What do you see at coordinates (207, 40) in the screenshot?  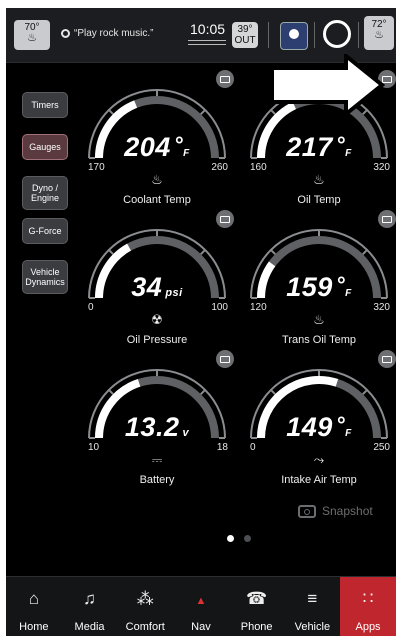 I see `clock-underline` at bounding box center [207, 40].